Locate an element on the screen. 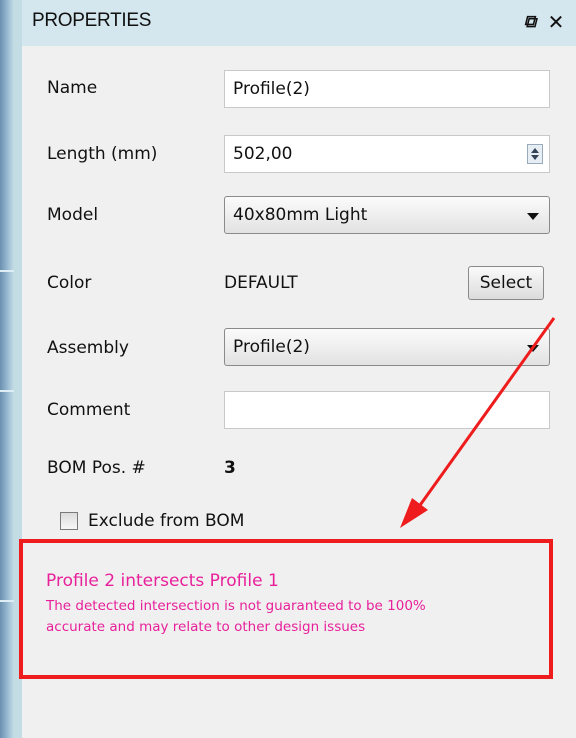 This screenshot has width=576, height=738. annotation-arrow-line is located at coordinates (486, 413).